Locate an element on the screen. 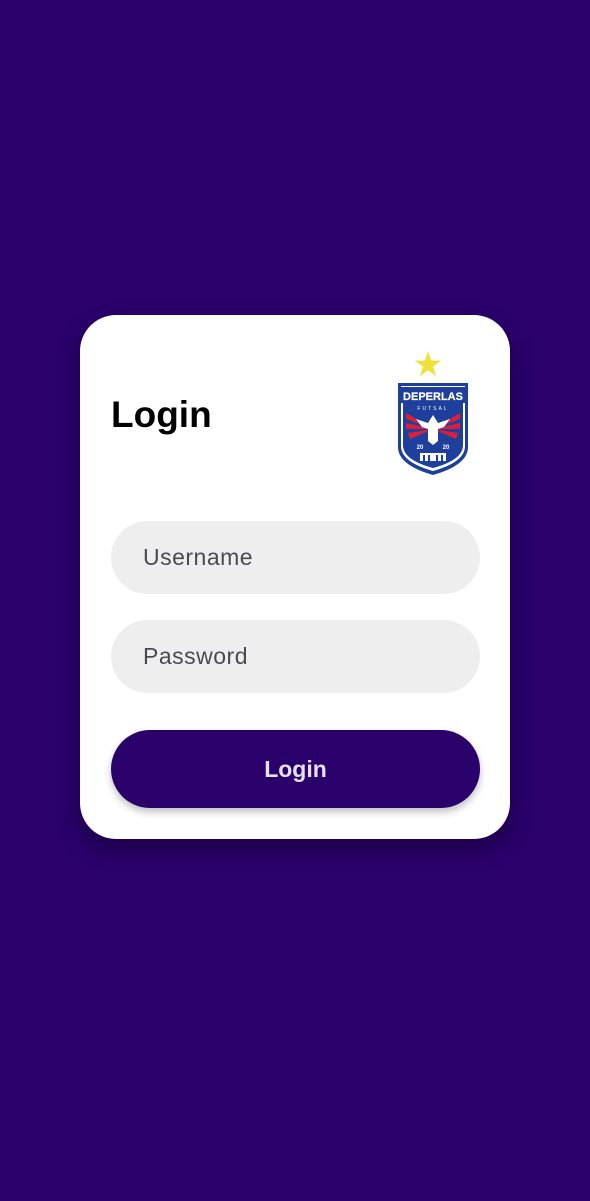 The height and width of the screenshot is (1201, 590). star-icon is located at coordinates (428, 364).